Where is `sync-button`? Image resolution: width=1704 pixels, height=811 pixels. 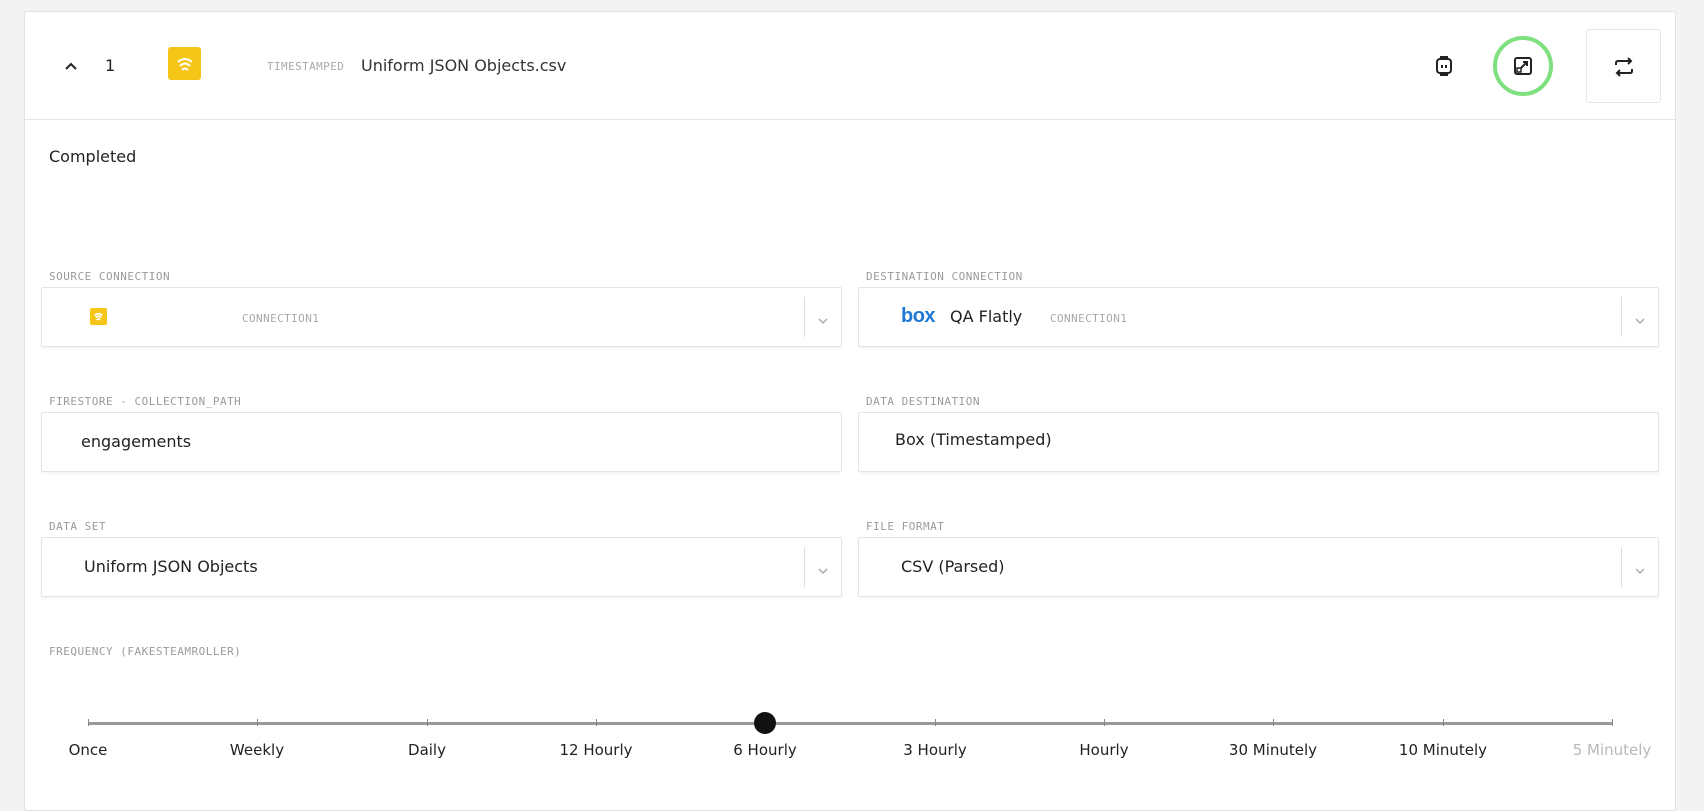 sync-button is located at coordinates (1623, 66).